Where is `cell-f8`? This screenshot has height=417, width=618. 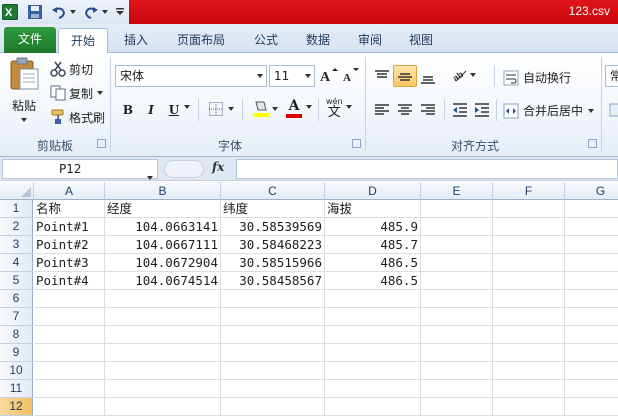
cell-f8 is located at coordinates (529, 335).